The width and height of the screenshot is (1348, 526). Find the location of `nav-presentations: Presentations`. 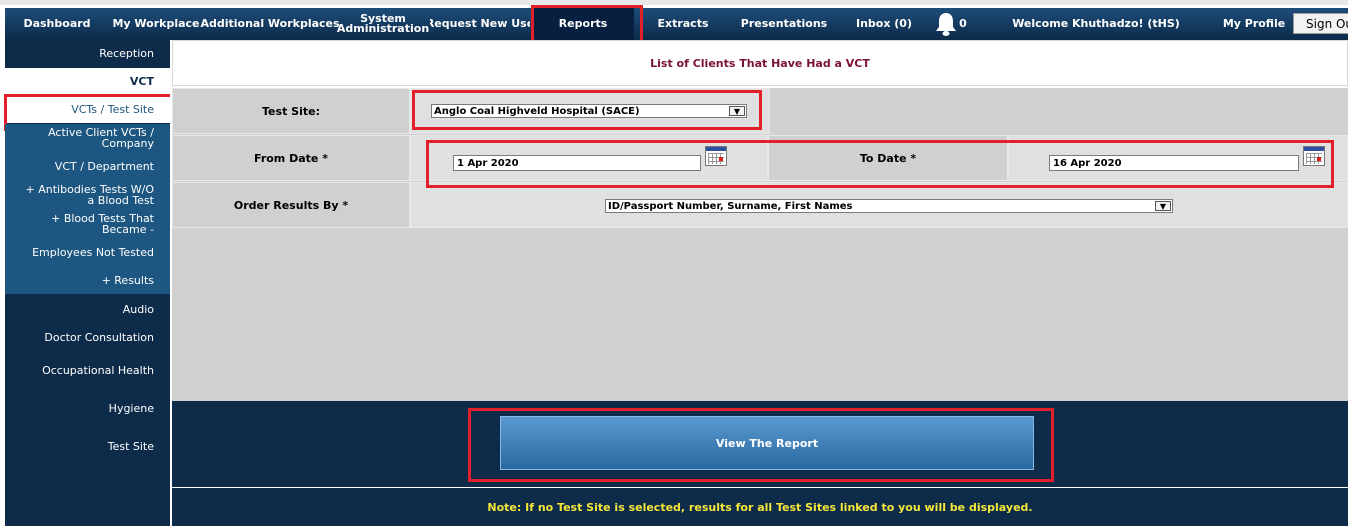

nav-presentations: Presentations is located at coordinates (784, 24).